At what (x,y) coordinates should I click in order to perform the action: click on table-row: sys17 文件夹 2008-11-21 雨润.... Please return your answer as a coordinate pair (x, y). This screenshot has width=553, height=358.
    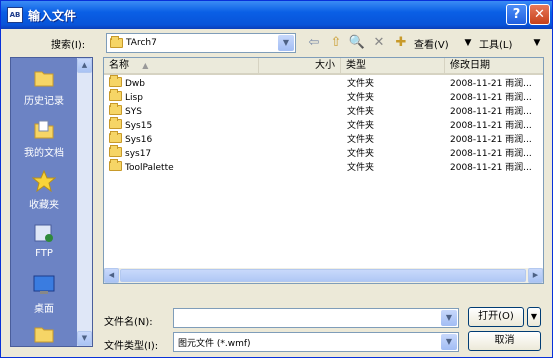
    Looking at the image, I should click on (323, 153).